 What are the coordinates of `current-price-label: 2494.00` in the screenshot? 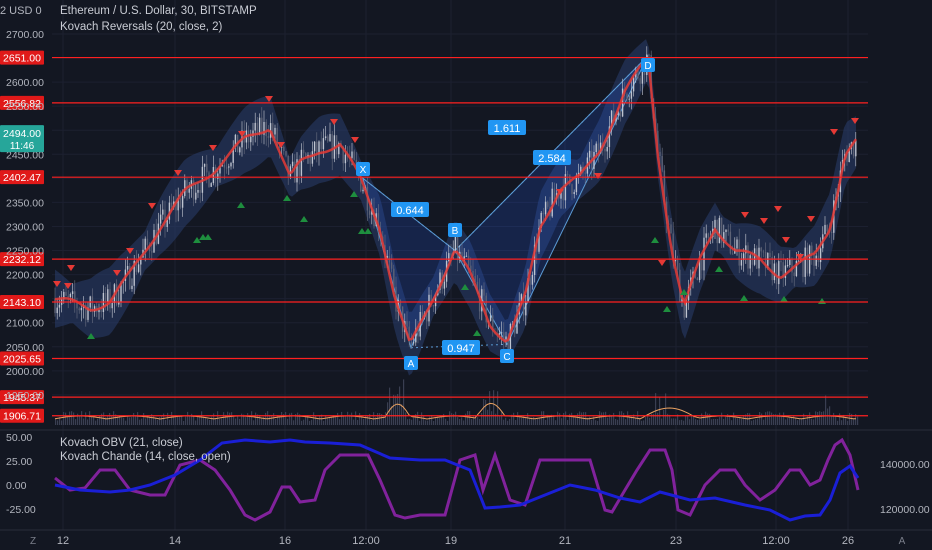 It's located at (22, 134).